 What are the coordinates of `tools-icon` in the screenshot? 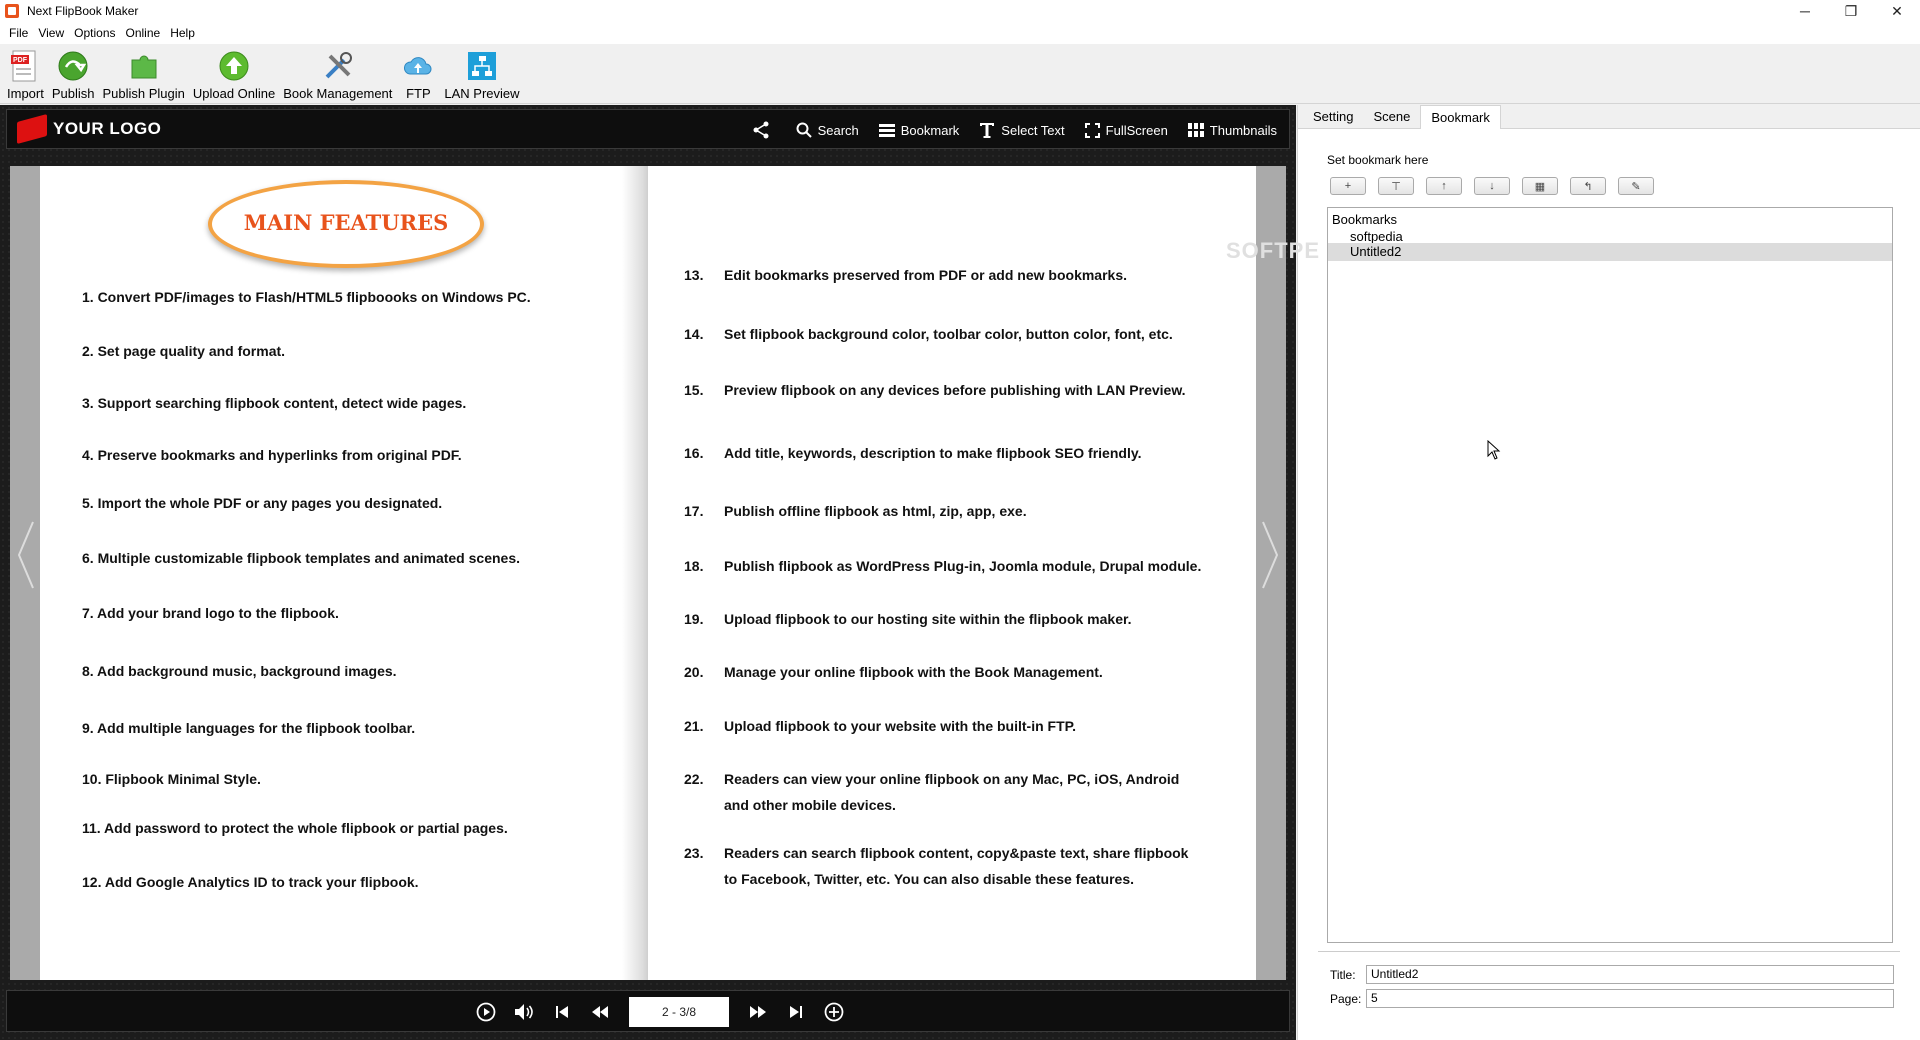 It's located at (338, 66).